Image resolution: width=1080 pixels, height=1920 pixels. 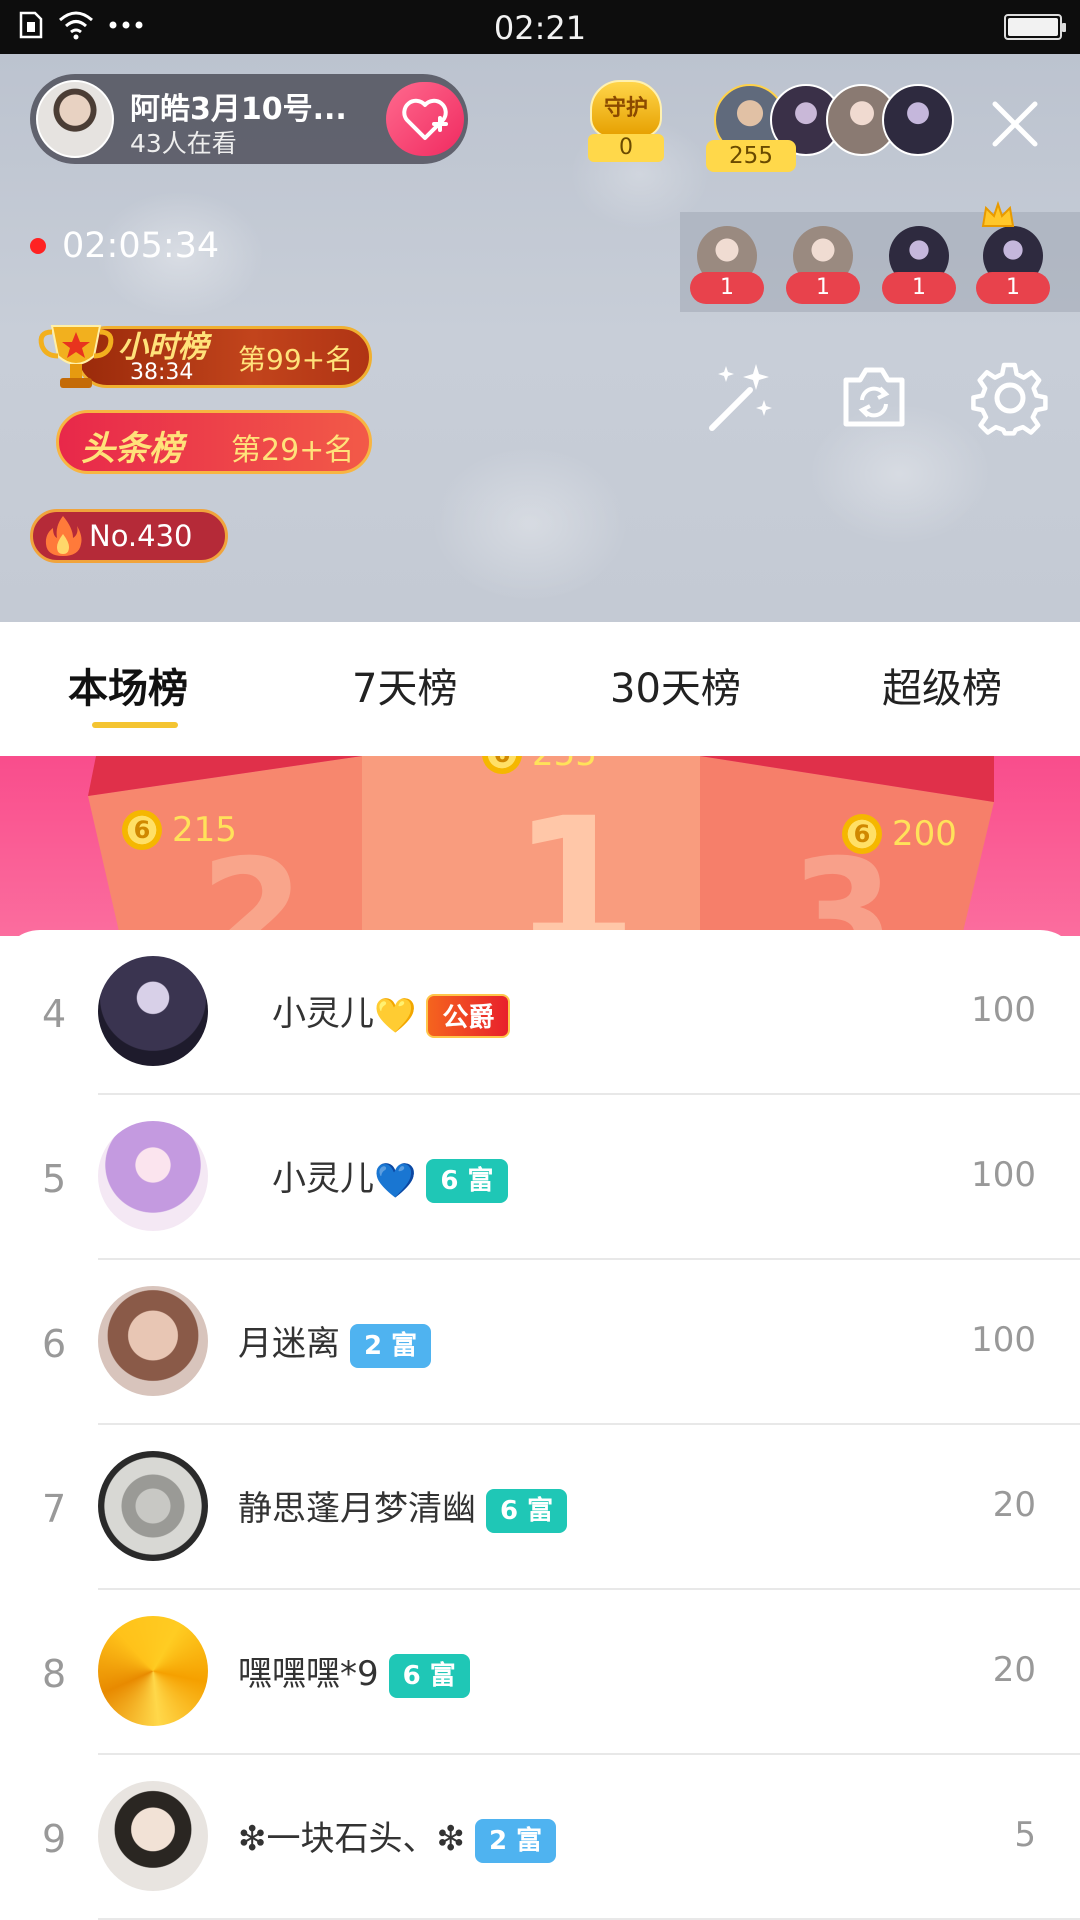 I want to click on list-item: 4 小灵儿💛 公爵 100, so click(x=540, y=1012).